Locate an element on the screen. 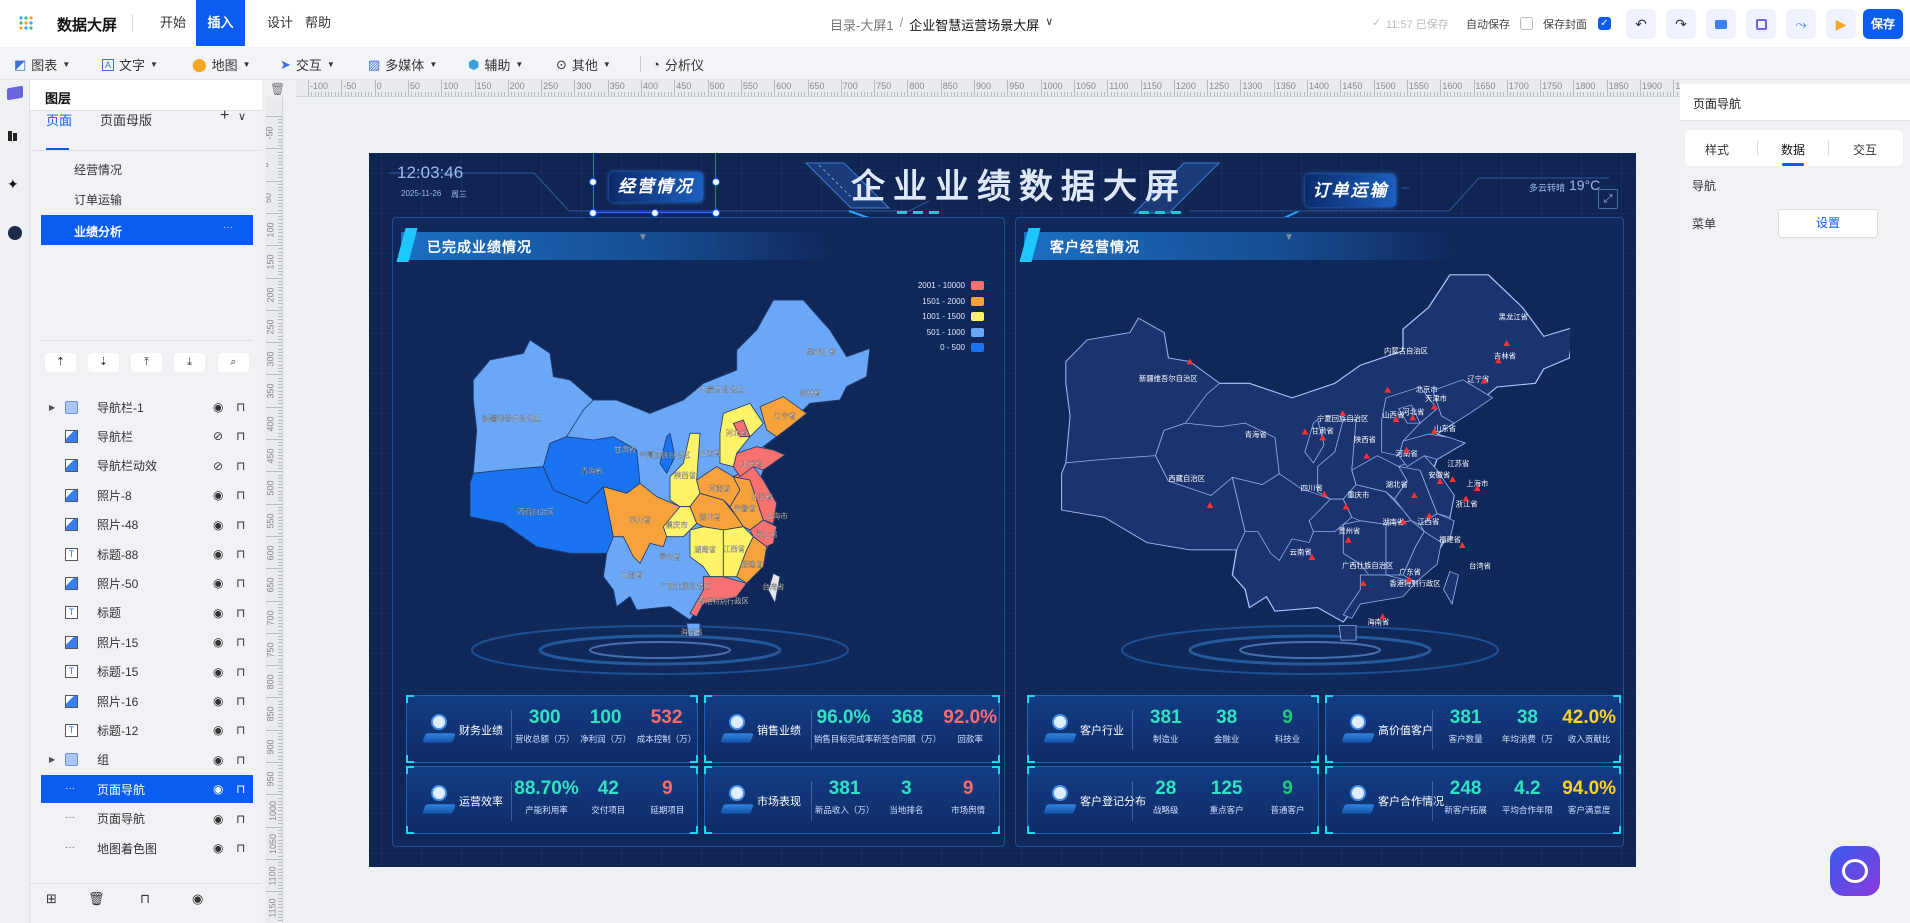  toolbar-media: ▨ 多媒体 ▼ is located at coordinates (402, 64).